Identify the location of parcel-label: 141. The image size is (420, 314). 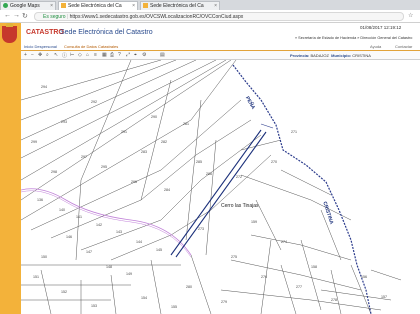
(79, 217).